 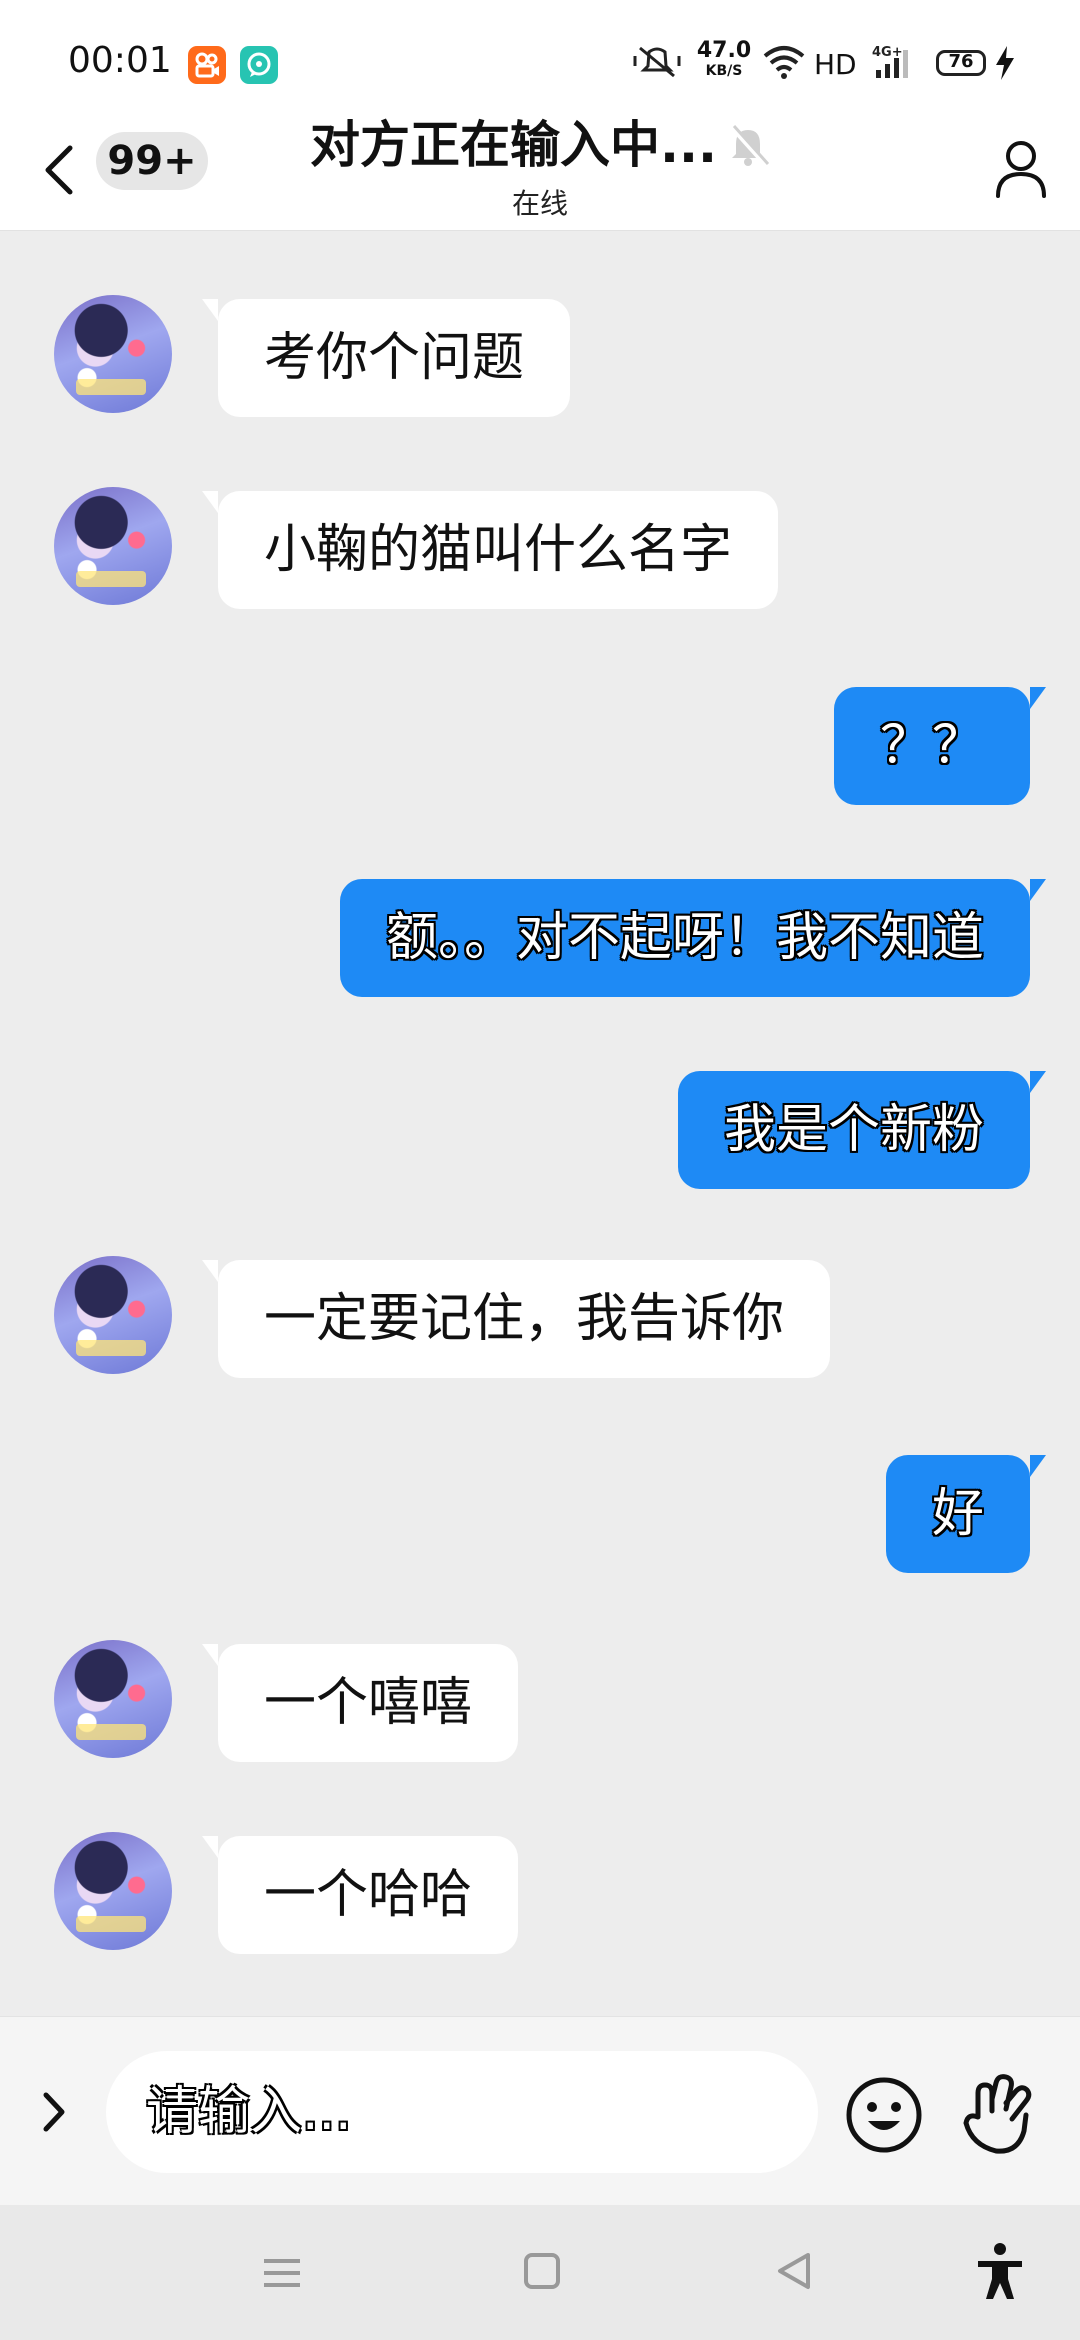 What do you see at coordinates (657, 64) in the screenshot?
I see `vibrate-off-icon` at bounding box center [657, 64].